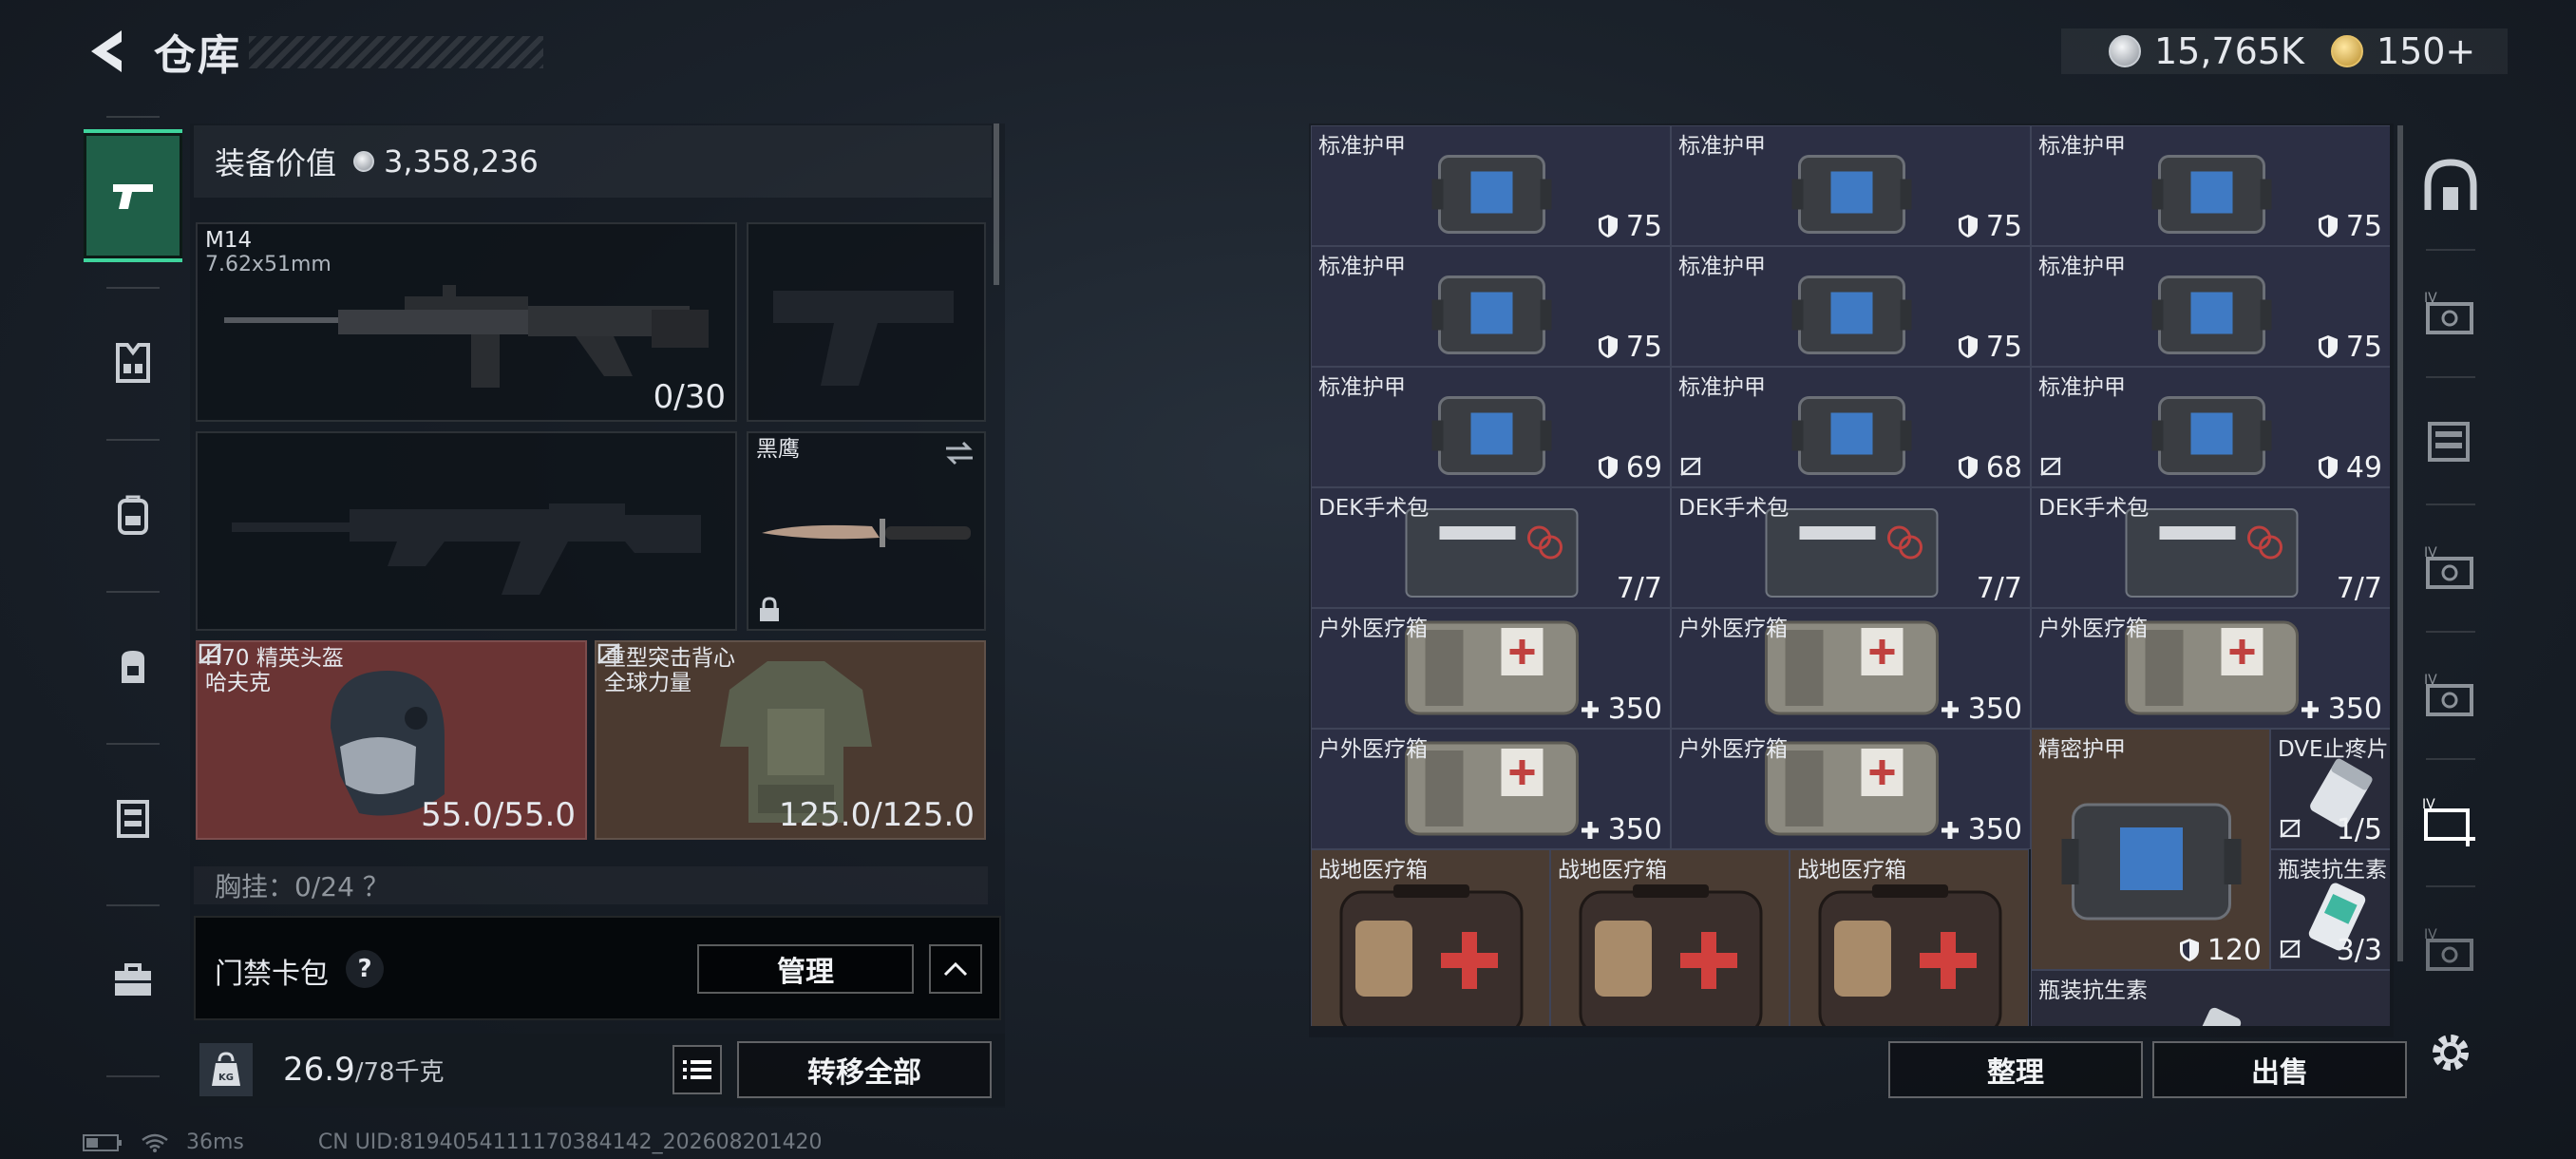 The image size is (2576, 1159). What do you see at coordinates (229, 240) in the screenshot?
I see `primary-weapon-name: M14` at bounding box center [229, 240].